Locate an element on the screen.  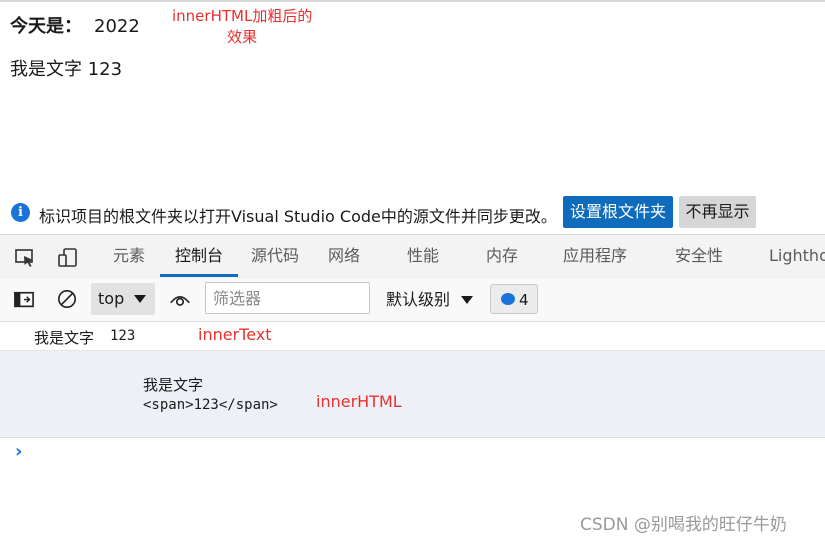
annotation-innerhtml: innerHTML is located at coordinates (359, 401).